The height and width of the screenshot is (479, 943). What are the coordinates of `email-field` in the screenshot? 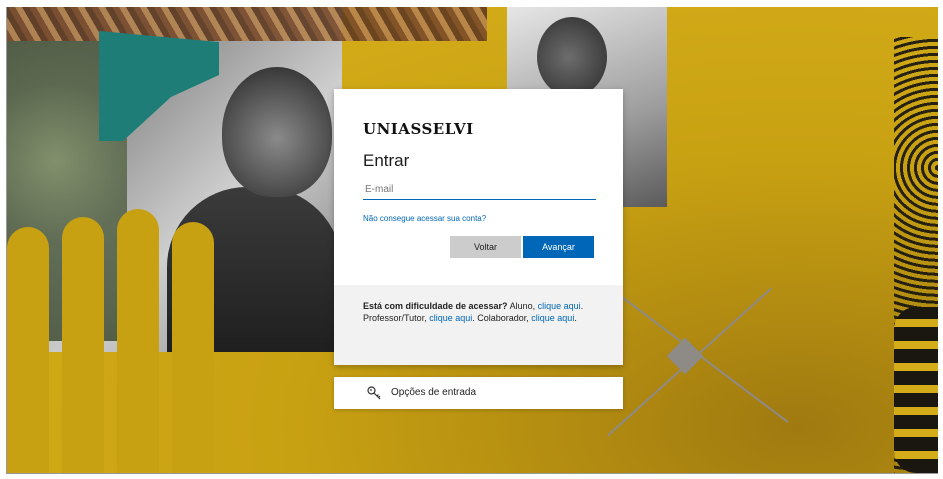 It's located at (479, 189).